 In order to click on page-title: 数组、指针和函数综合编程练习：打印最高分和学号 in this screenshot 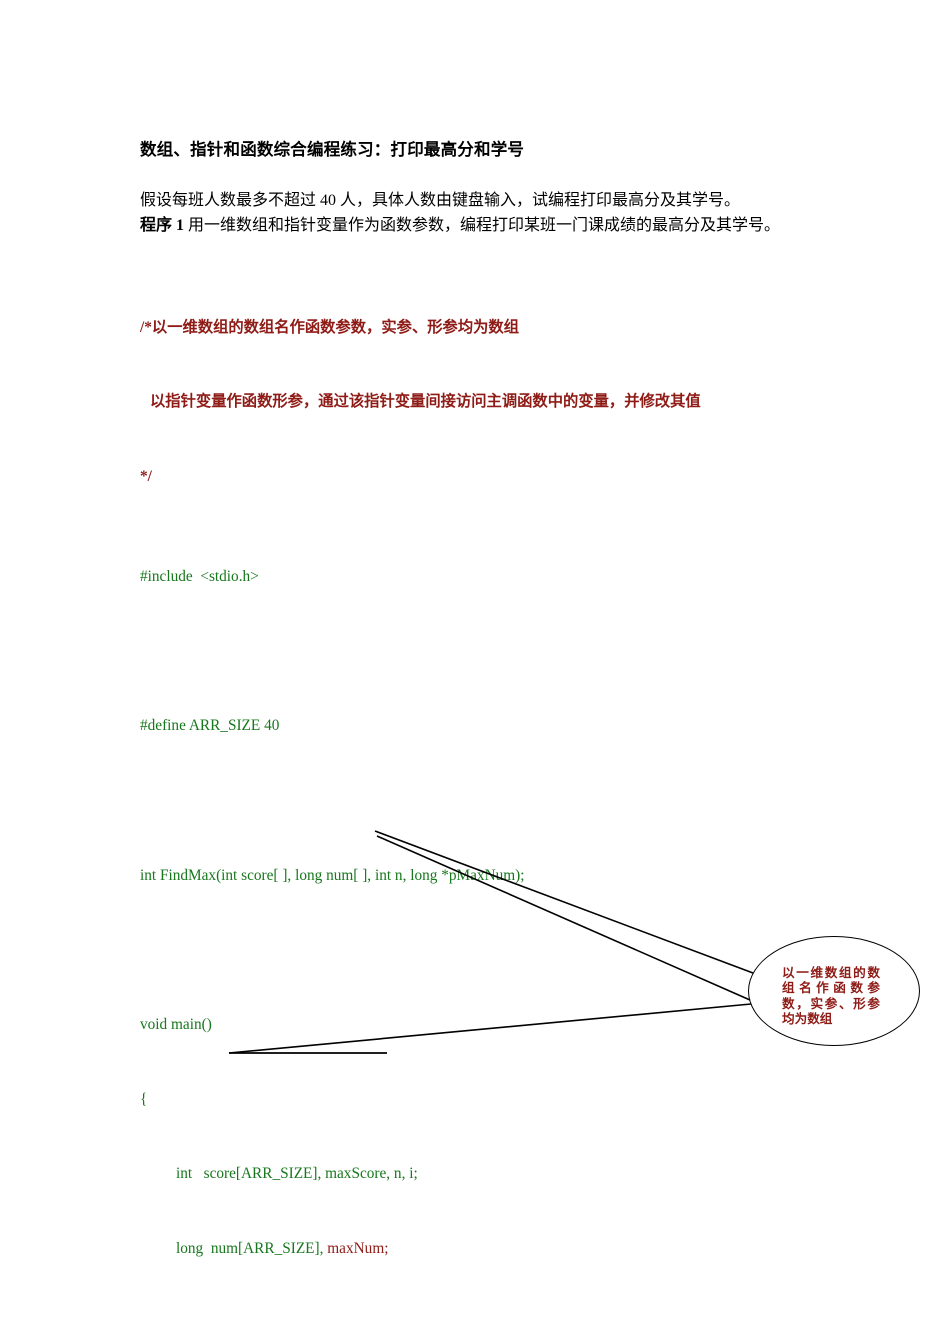, I will do `click(332, 150)`.